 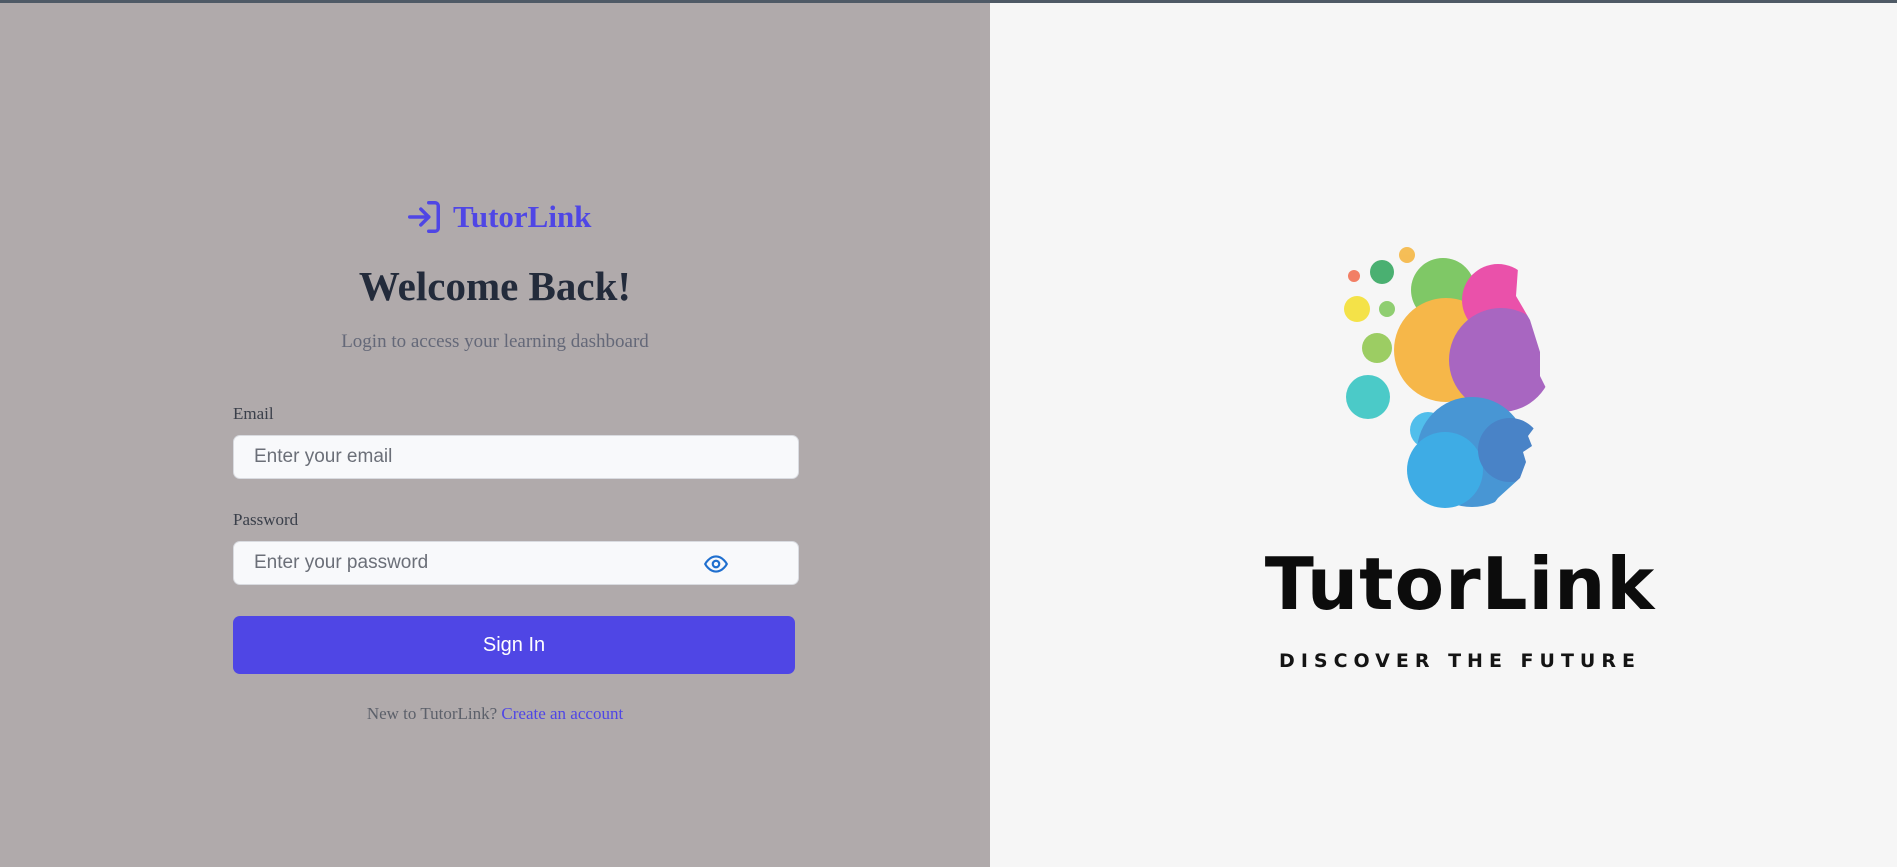 What do you see at coordinates (432, 713) in the screenshot?
I see `signup-prompt-text: New to TutorLink?` at bounding box center [432, 713].